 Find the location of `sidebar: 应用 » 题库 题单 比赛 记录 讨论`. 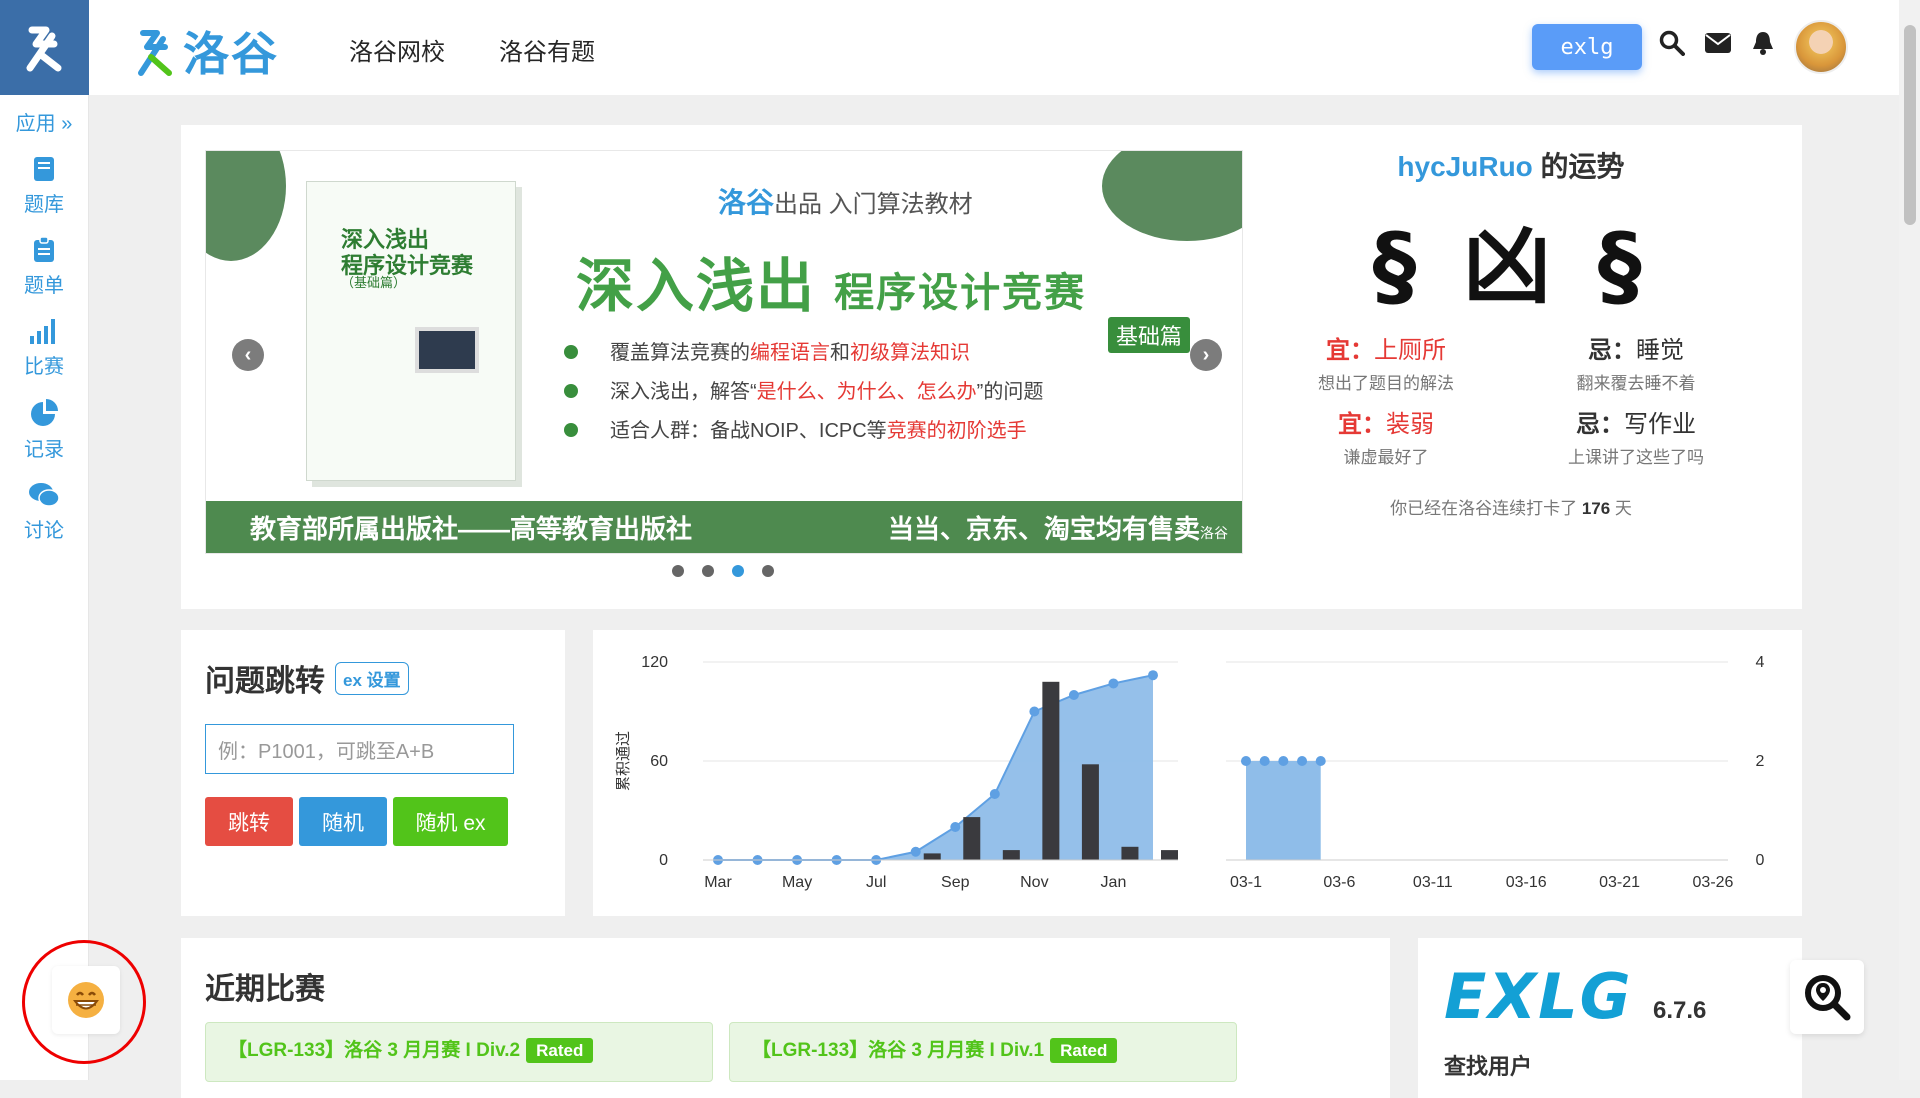

sidebar: 应用 » 题库 题单 比赛 记录 讨论 is located at coordinates (44, 540).